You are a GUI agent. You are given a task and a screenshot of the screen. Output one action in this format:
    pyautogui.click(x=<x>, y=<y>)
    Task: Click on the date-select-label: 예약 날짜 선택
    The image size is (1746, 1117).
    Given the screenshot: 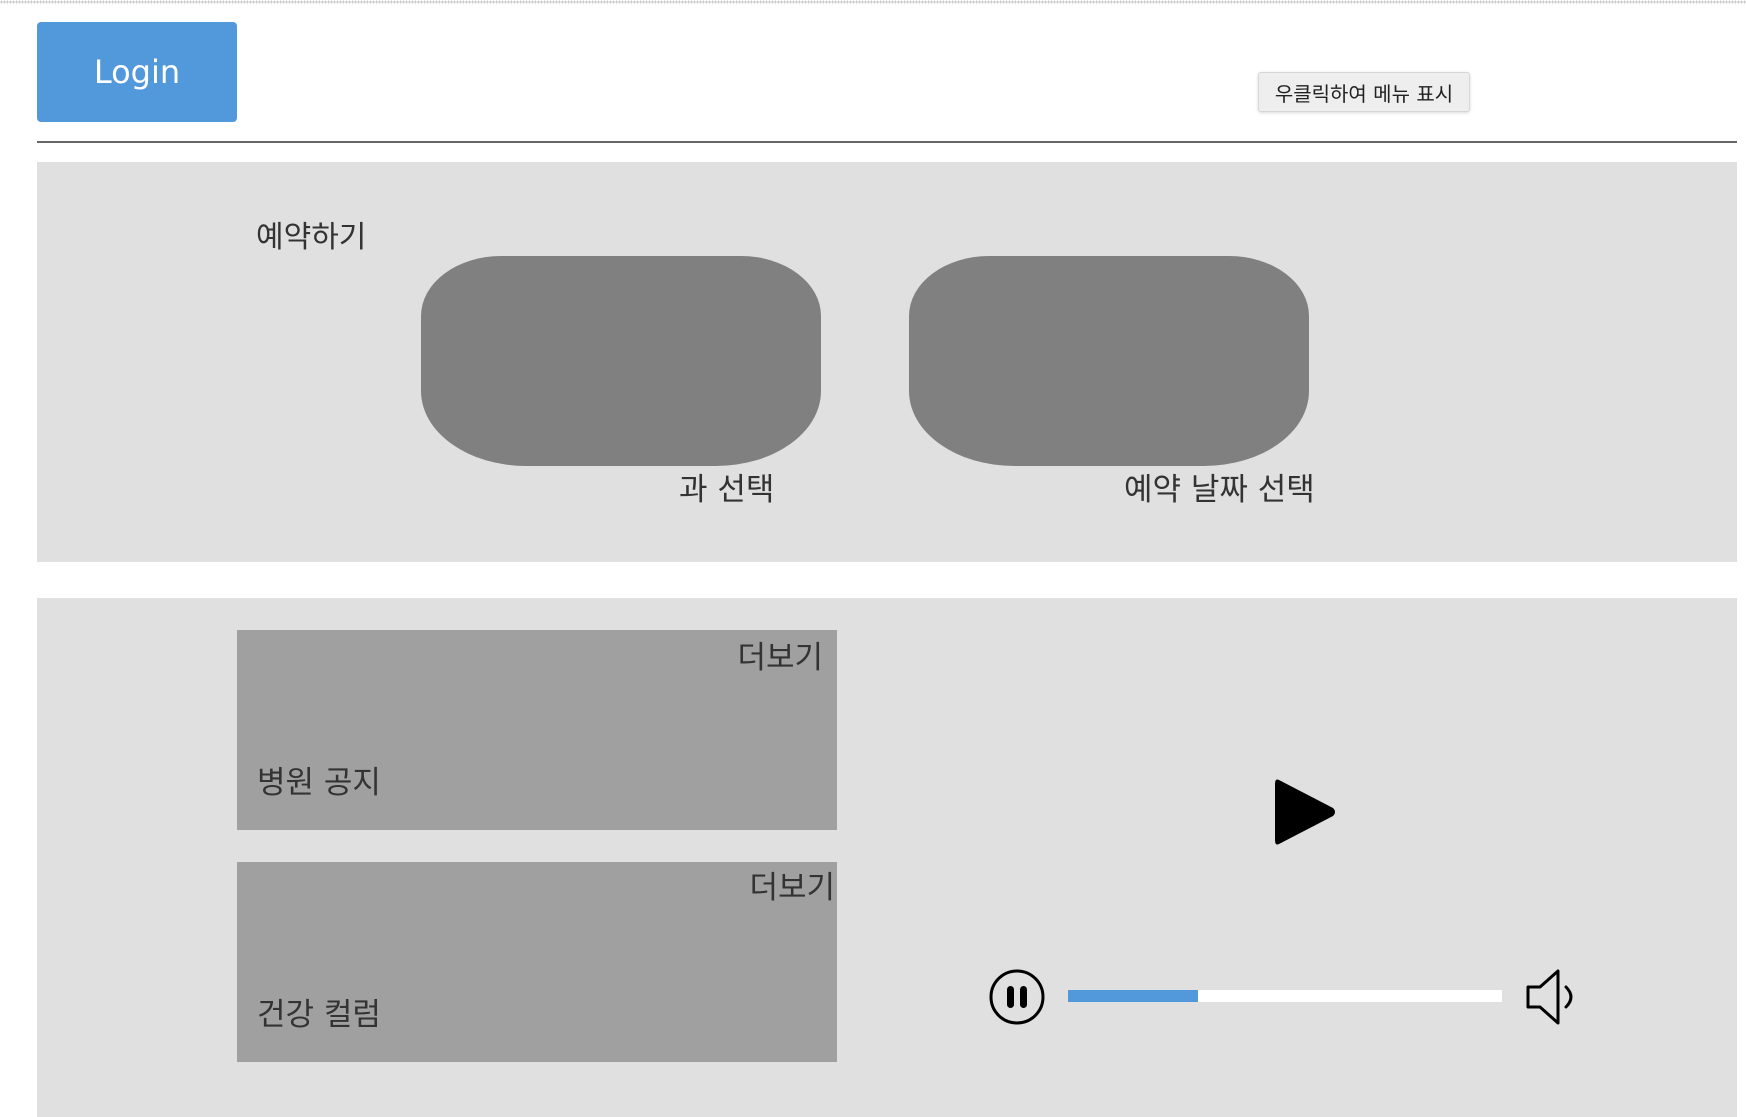 What is the action you would take?
    pyautogui.click(x=1219, y=490)
    